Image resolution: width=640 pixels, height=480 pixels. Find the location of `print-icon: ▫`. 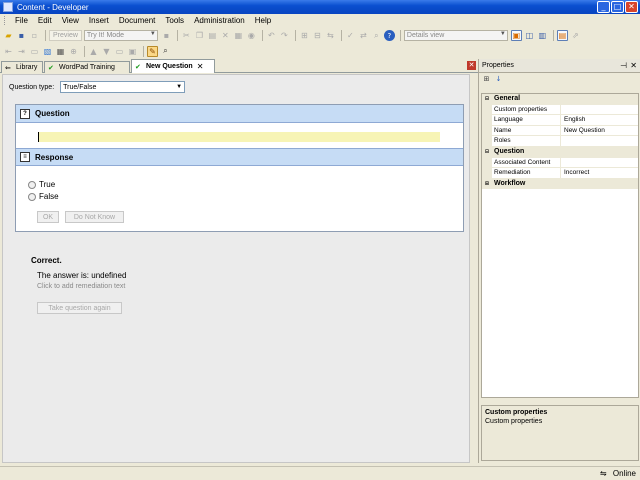

print-icon: ▫ is located at coordinates (34, 35).